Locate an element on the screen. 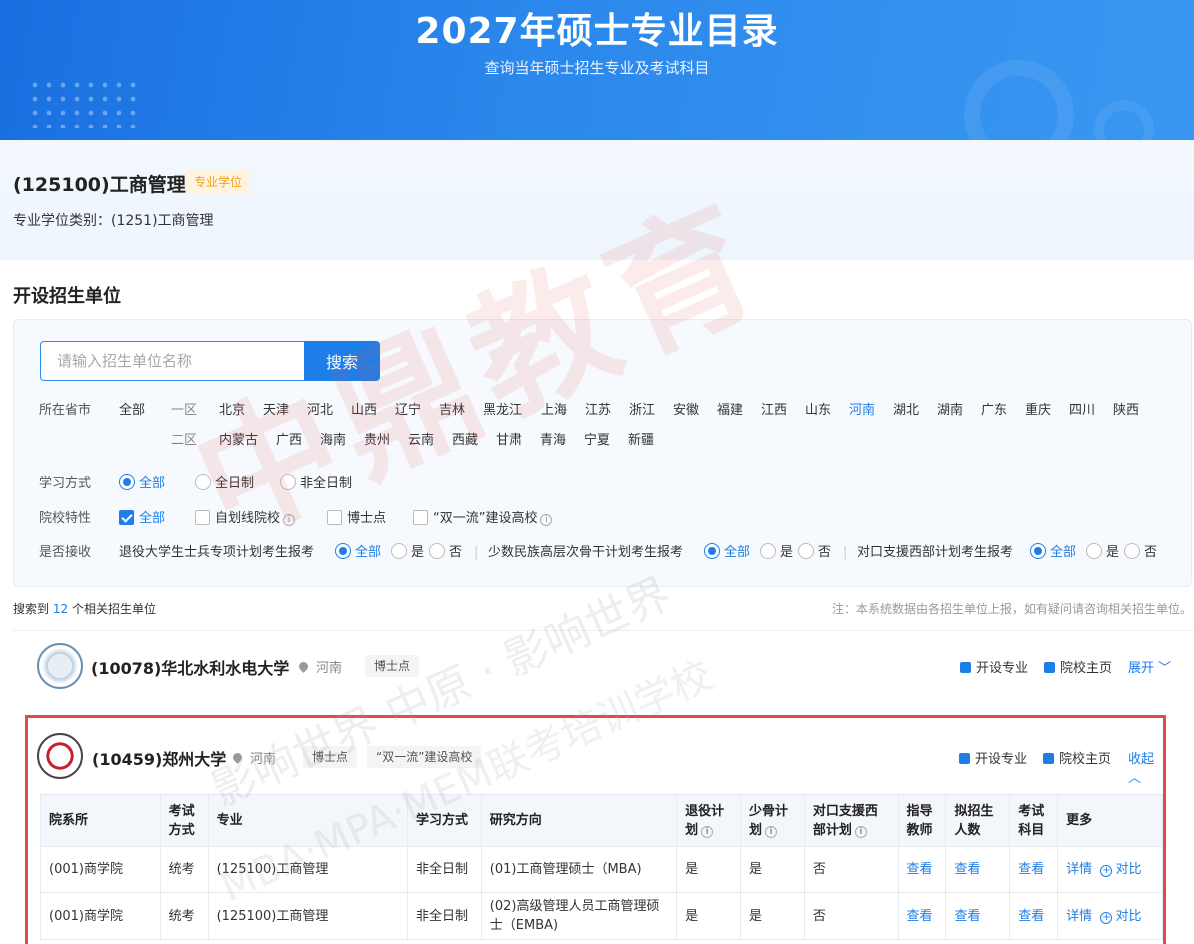  province-item: 辽宁 is located at coordinates (408, 411).